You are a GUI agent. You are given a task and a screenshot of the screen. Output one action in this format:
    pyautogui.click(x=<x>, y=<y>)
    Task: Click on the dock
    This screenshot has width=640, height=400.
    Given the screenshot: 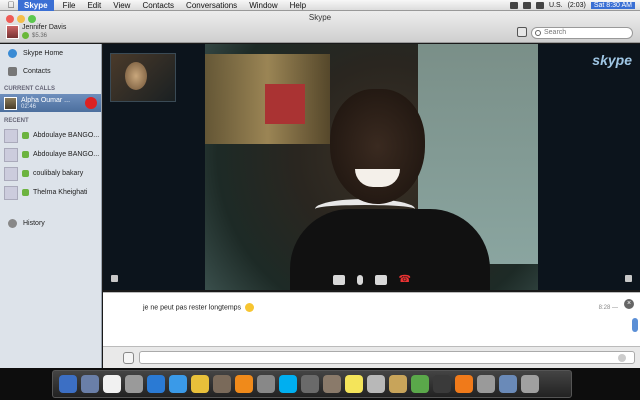 What is the action you would take?
    pyautogui.click(x=312, y=384)
    